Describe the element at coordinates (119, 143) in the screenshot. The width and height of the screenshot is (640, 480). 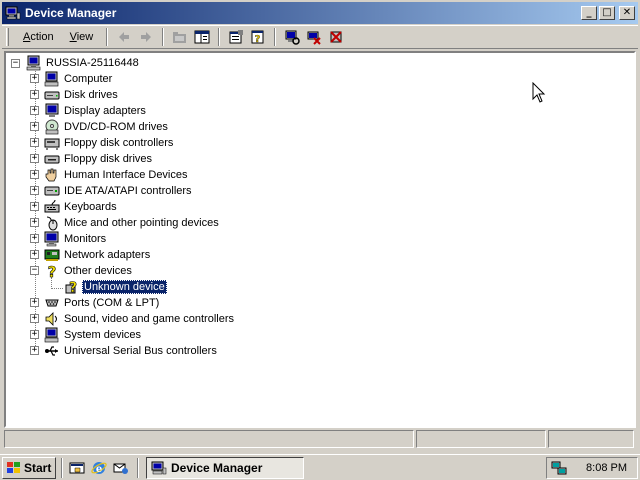
I see `tree-item-label: Floppy disk controllers` at that location.